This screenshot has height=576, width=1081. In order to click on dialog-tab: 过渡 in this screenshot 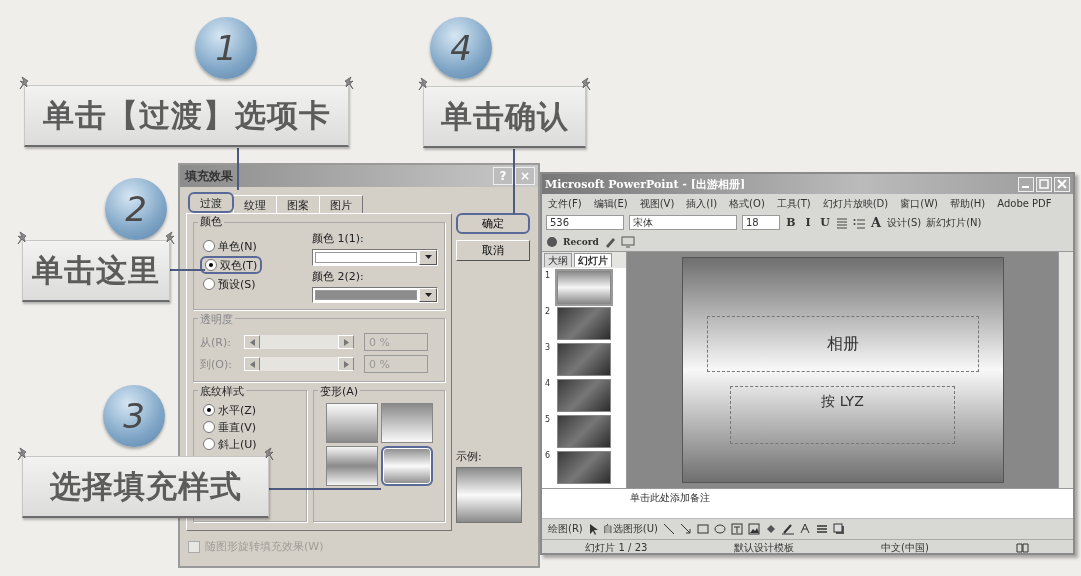, I will do `click(211, 202)`.